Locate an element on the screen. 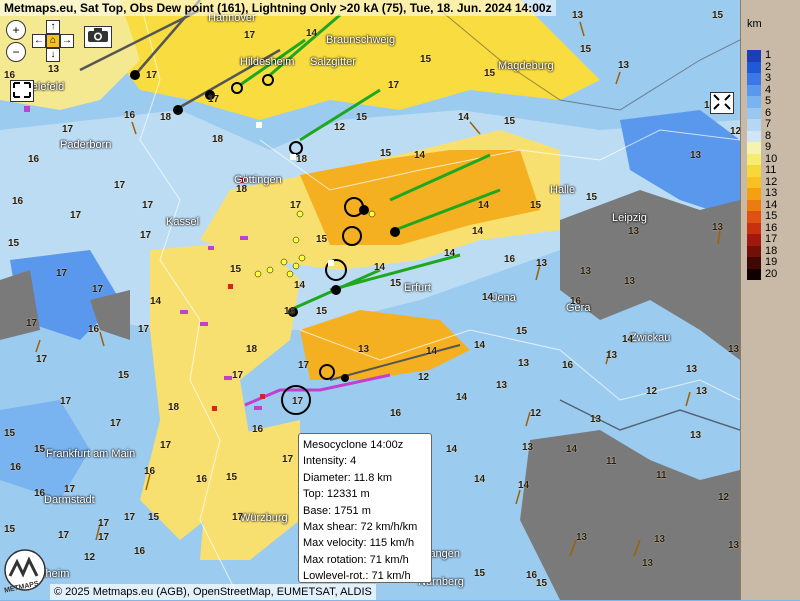 This screenshot has height=601, width=800. legend-row: 1 is located at coordinates (773, 55).